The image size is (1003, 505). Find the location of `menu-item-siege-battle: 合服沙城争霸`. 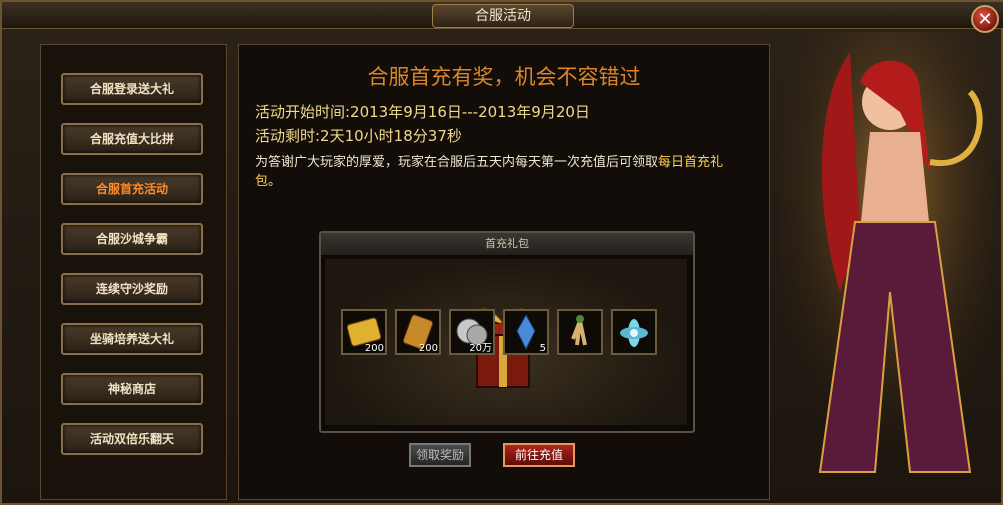

menu-item-siege-battle: 合服沙城争霸 is located at coordinates (132, 239).